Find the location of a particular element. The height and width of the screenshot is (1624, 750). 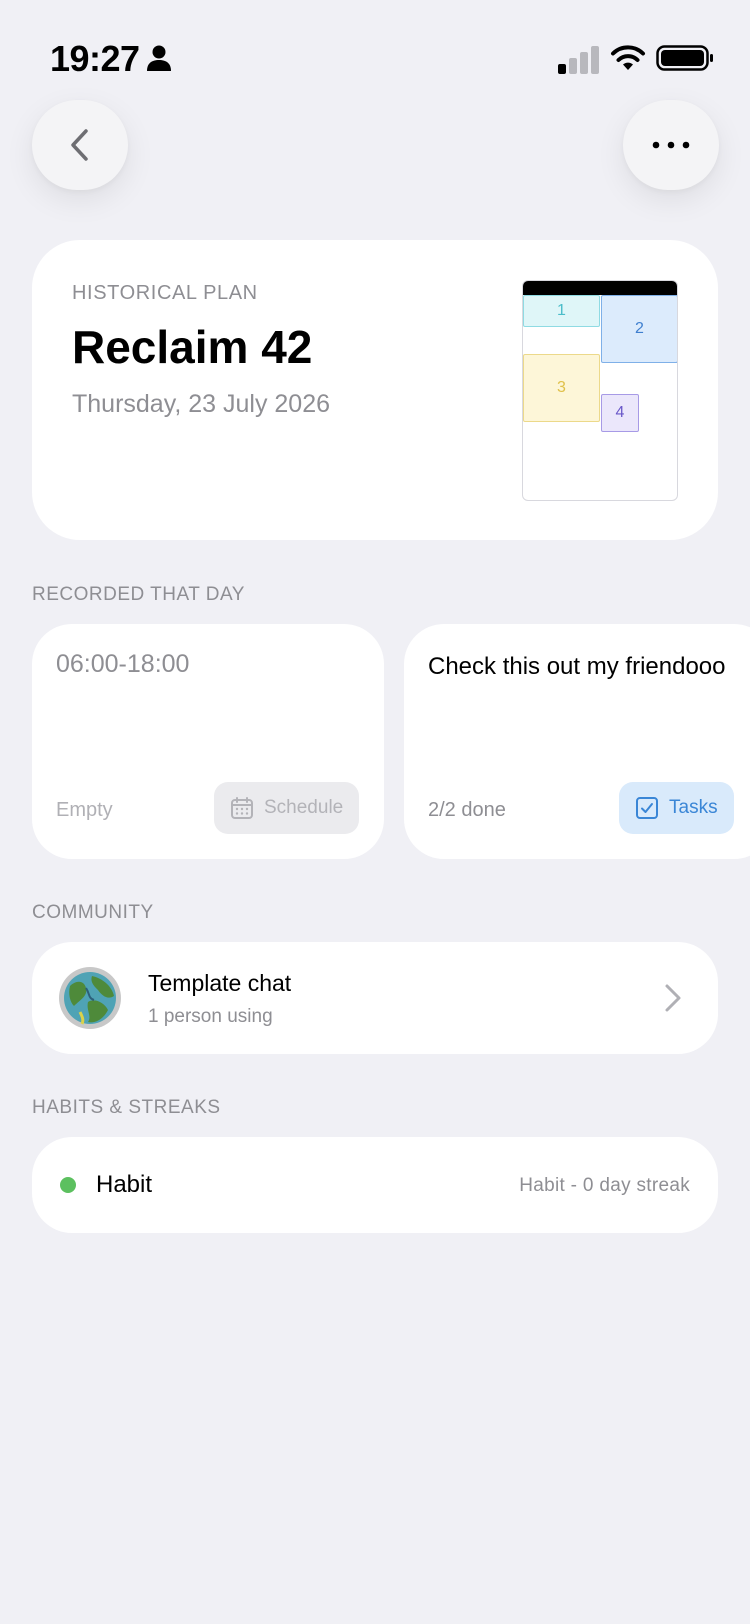

tasks-button: Tasks is located at coordinates (676, 808).